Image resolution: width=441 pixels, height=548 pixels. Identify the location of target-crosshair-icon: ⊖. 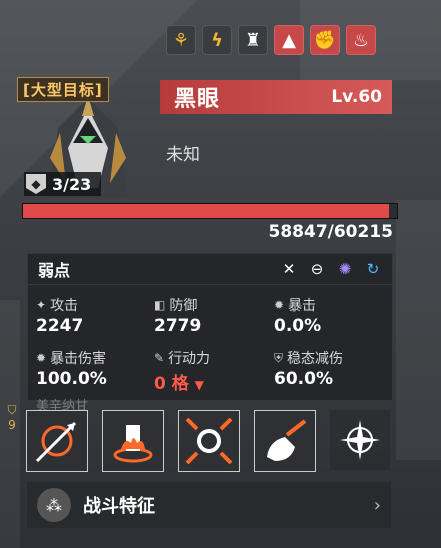
(317, 269).